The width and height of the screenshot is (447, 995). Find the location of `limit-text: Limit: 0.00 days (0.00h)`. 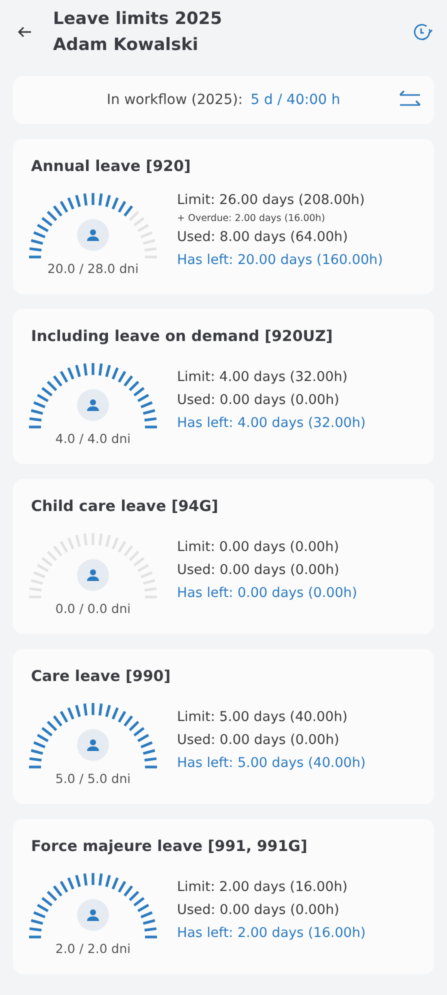

limit-text: Limit: 0.00 days (0.00h) is located at coordinates (258, 546).